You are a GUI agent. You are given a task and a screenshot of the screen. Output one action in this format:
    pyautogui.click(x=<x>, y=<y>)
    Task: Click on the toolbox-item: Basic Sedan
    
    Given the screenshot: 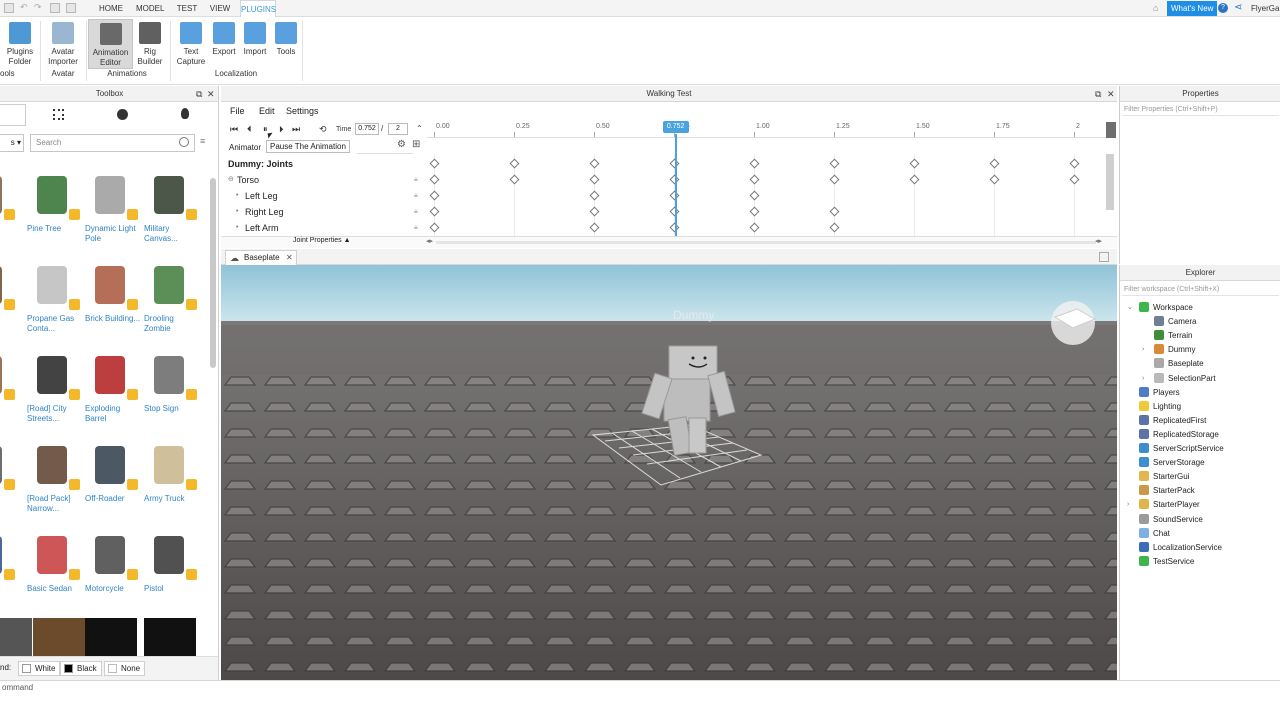 What is the action you would take?
    pyautogui.click(x=55, y=562)
    